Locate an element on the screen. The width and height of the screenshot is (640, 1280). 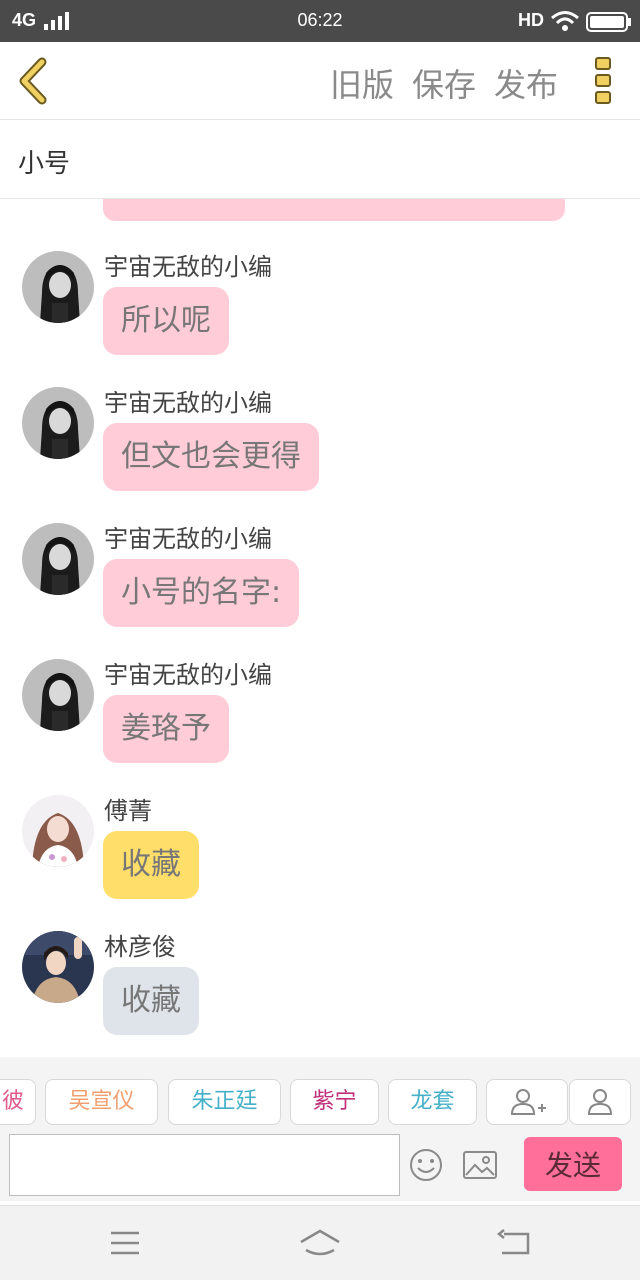
send-button: 发送 is located at coordinates (573, 1164).